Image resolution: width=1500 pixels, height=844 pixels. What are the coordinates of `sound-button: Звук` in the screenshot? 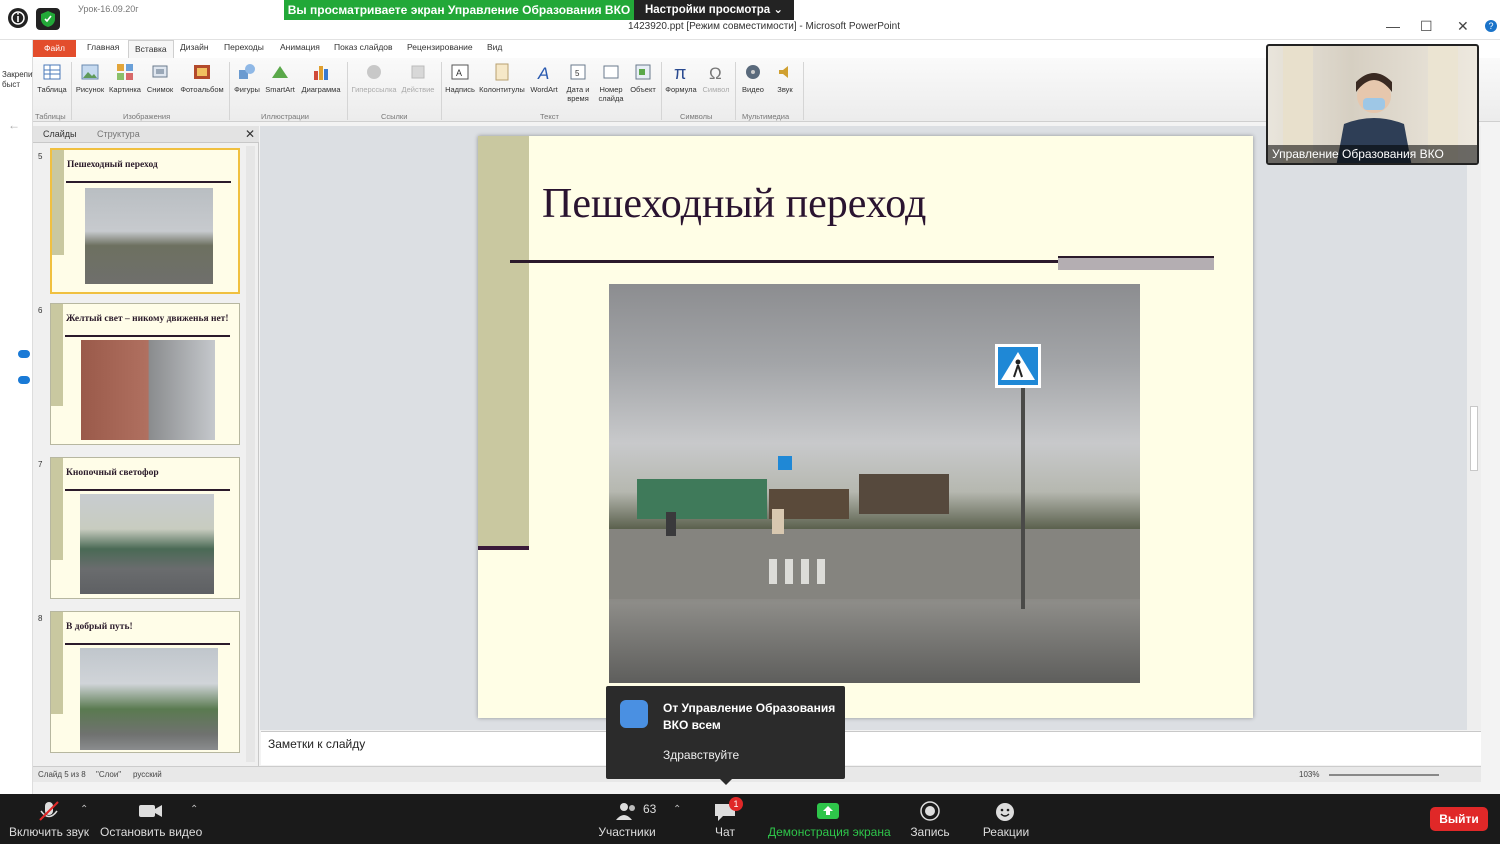 It's located at (785, 78).